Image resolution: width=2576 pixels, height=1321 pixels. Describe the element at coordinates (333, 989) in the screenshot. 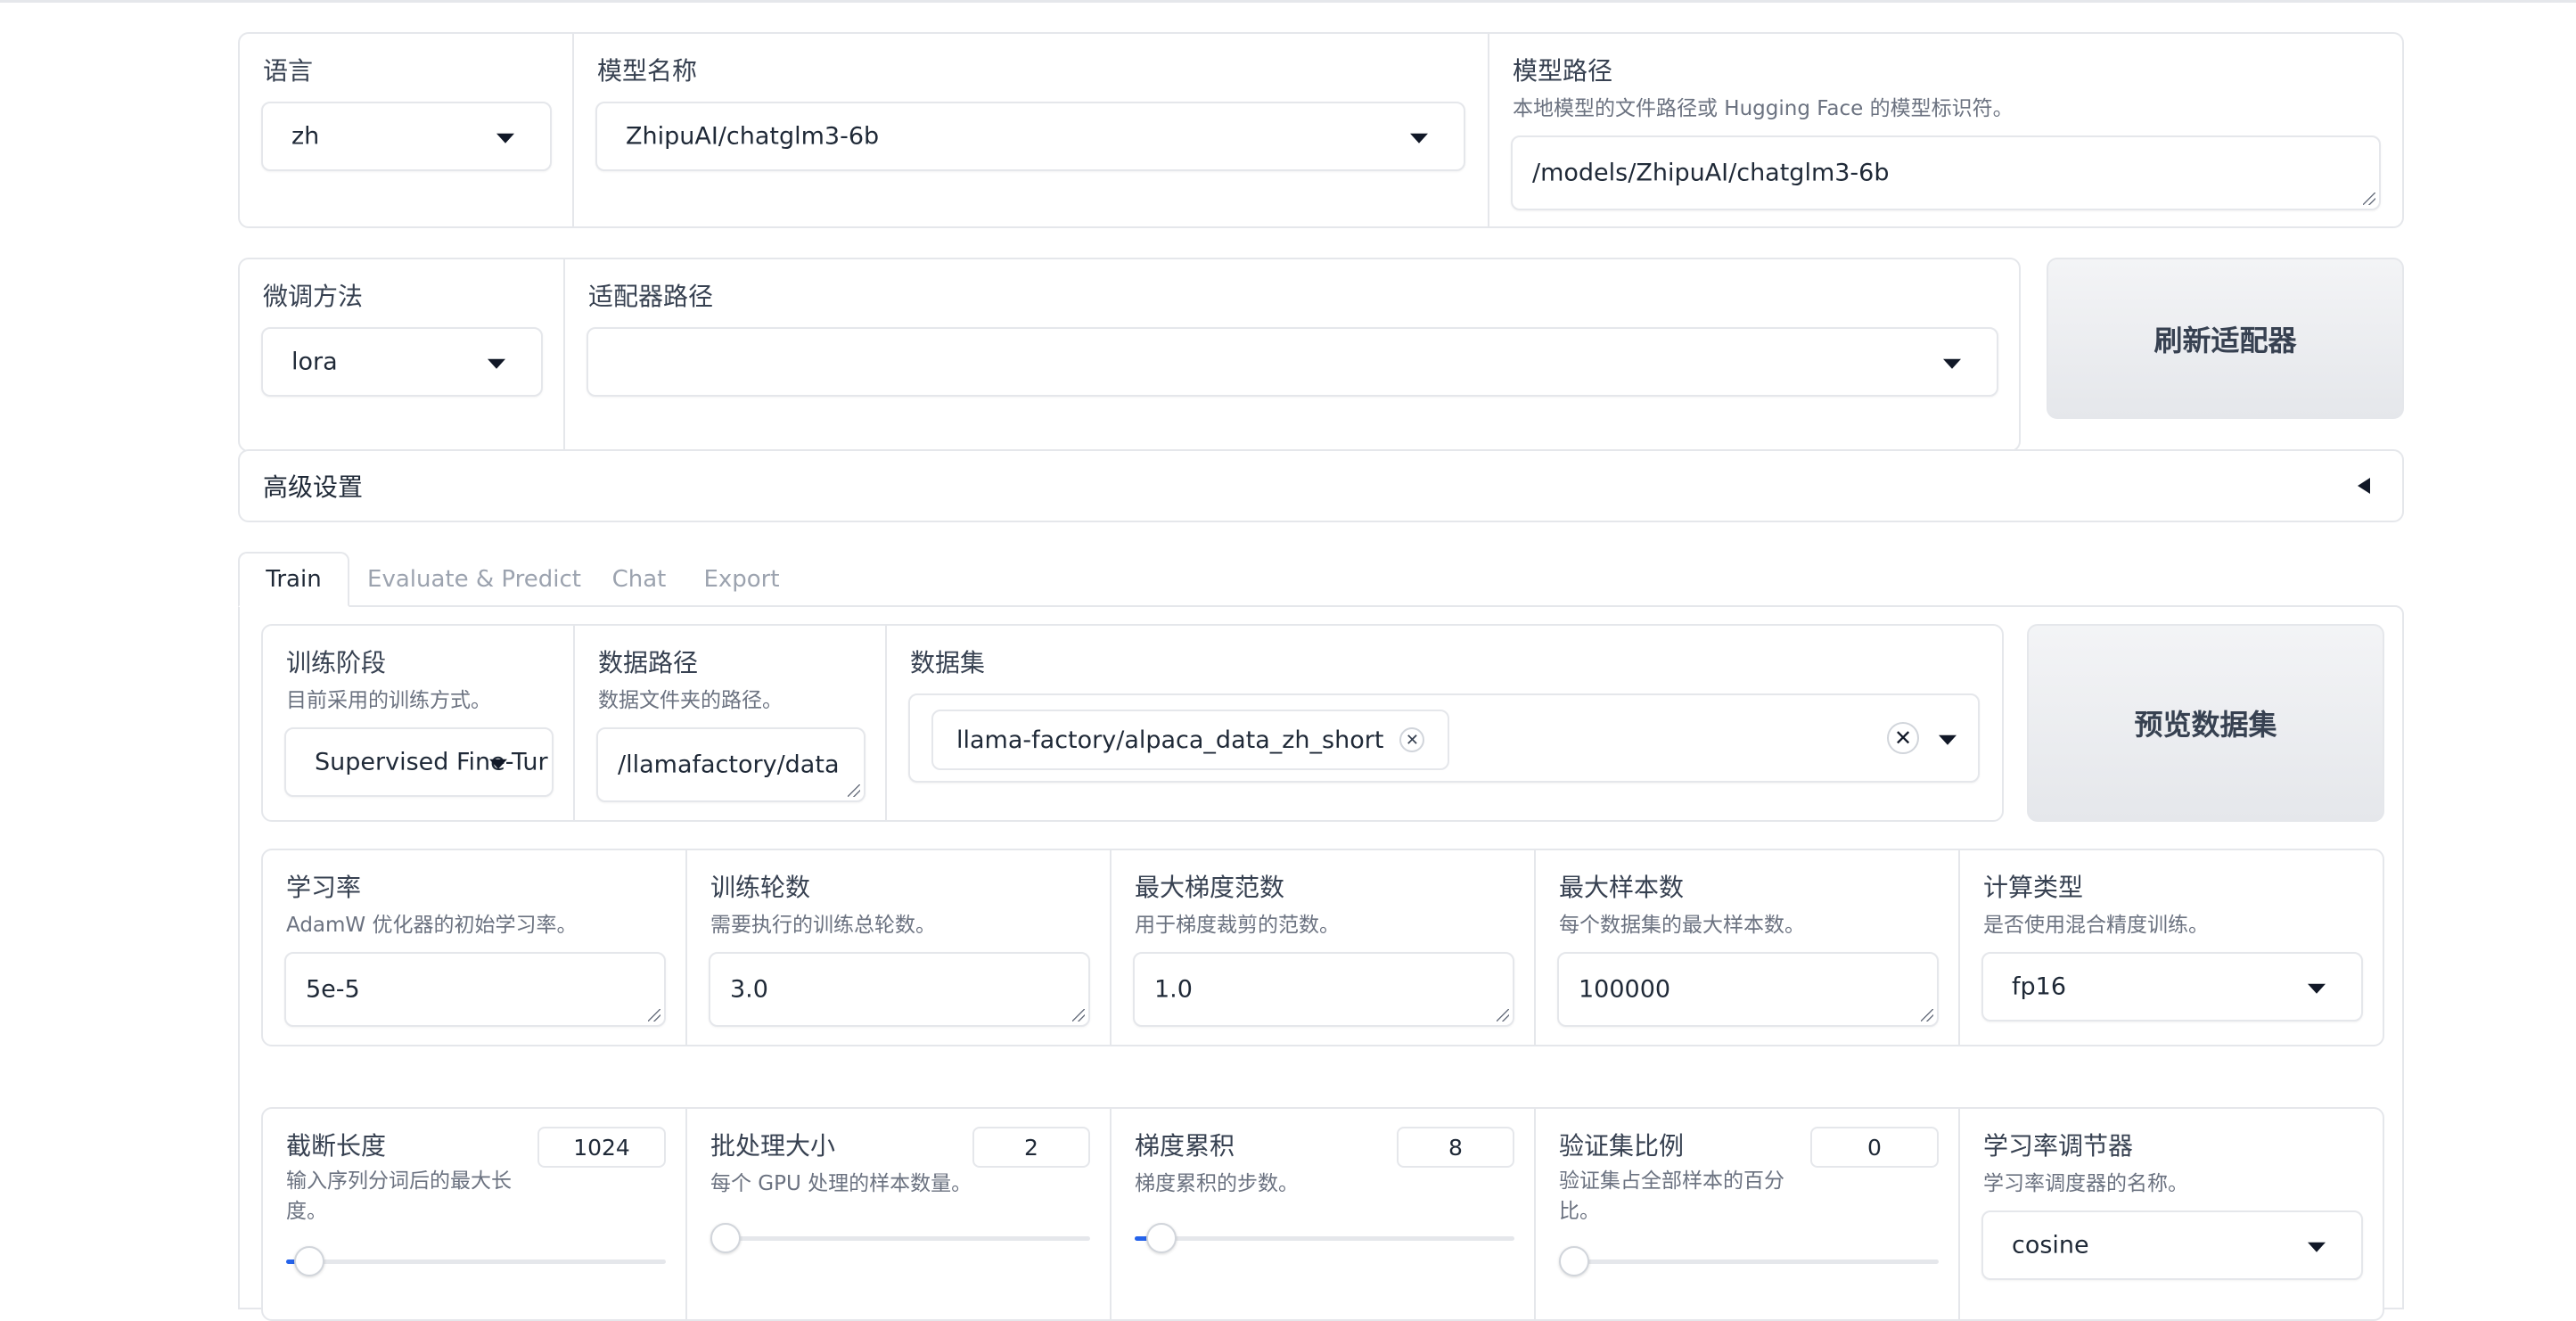

I see `learning-rate-value: 5e-5` at that location.